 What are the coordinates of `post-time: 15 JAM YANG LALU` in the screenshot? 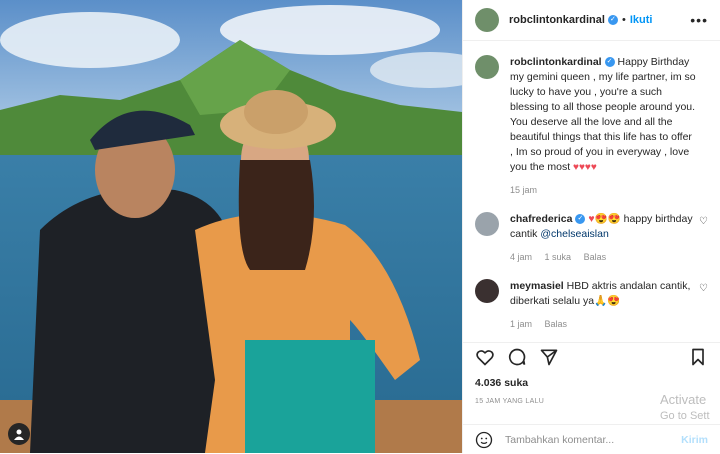 It's located at (509, 401).